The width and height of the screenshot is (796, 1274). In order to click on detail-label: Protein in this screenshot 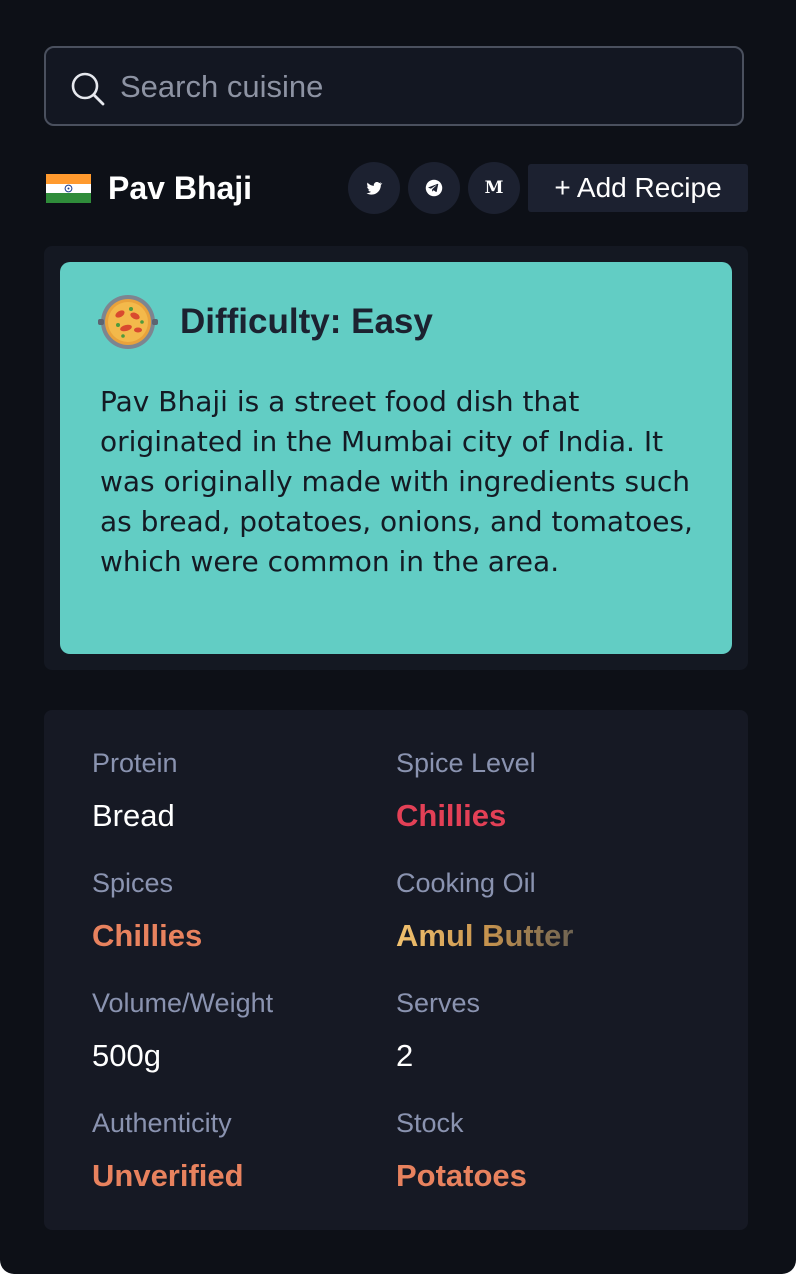, I will do `click(135, 763)`.